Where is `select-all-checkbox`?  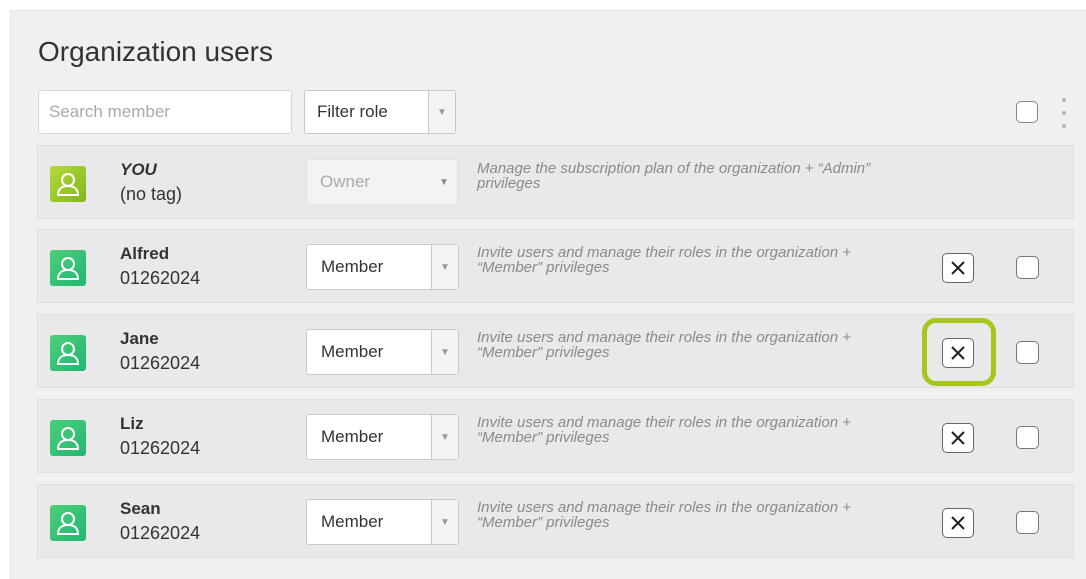 select-all-checkbox is located at coordinates (1027, 112).